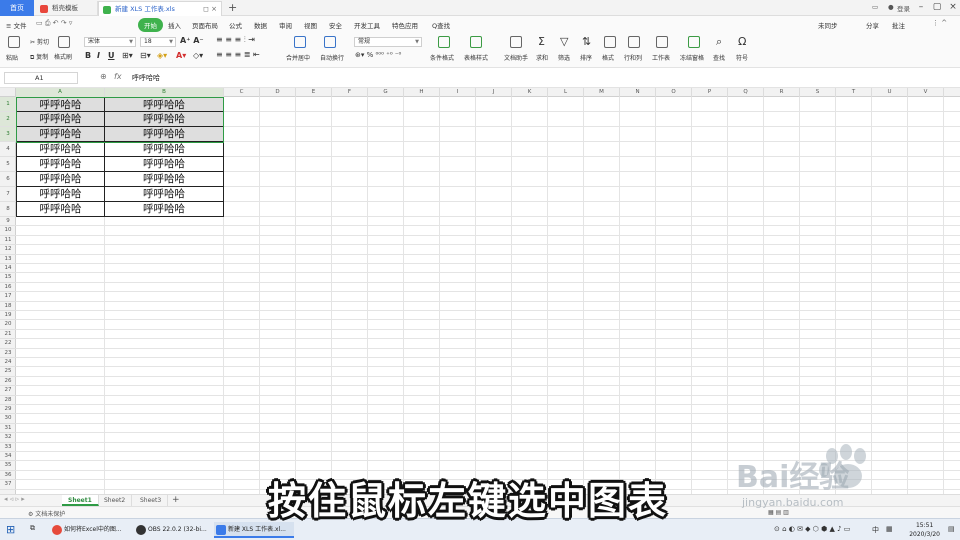 Image resolution: width=960 pixels, height=540 pixels. What do you see at coordinates (812, 529) in the screenshot?
I see `tray-icons: ⊙ ⌂ ◐ ✉ ◆ ⬡ ⬢ ▲ ♪ ▭` at bounding box center [812, 529].